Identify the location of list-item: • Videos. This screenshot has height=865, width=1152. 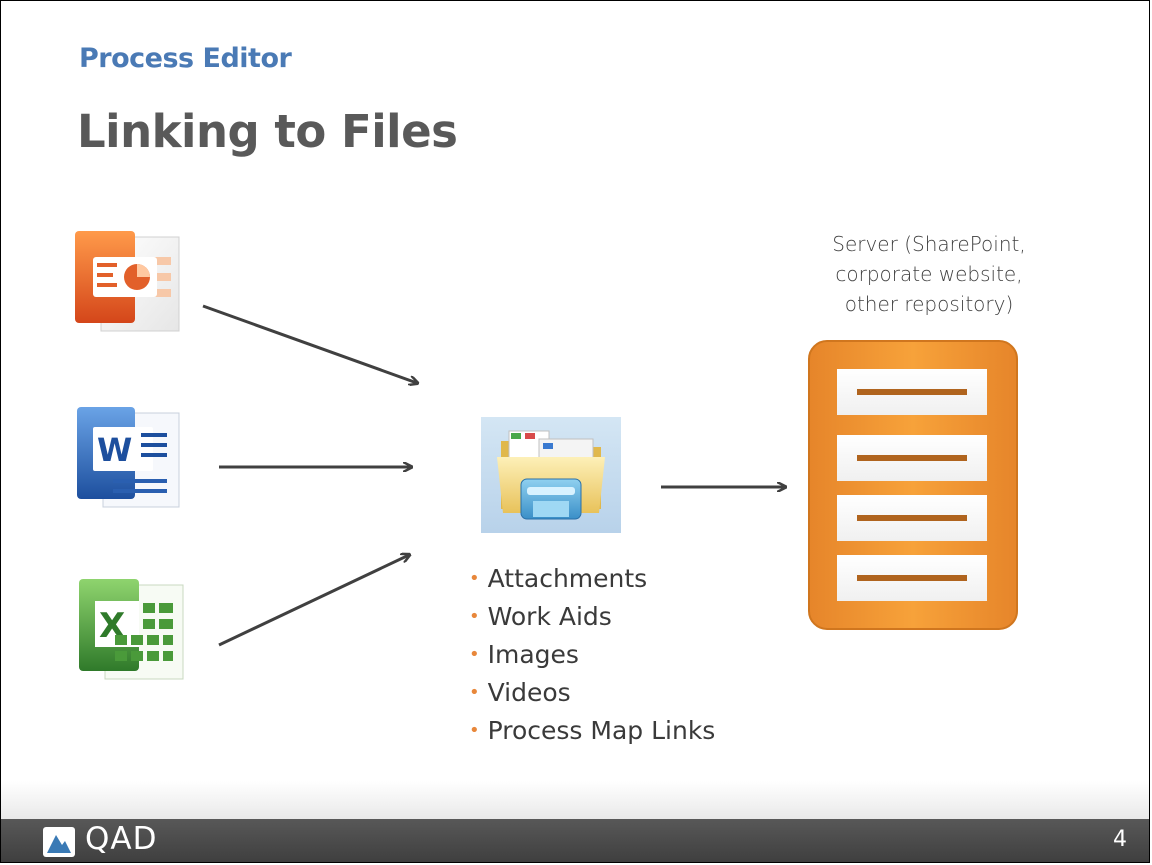
(520, 692).